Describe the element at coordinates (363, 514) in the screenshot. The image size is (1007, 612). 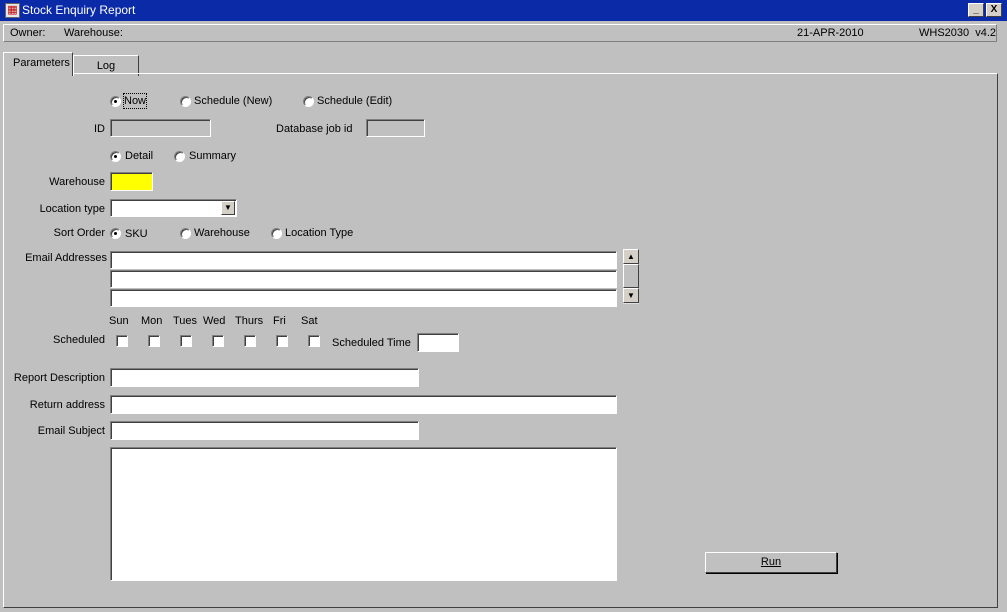
I see `email-body-textarea` at that location.